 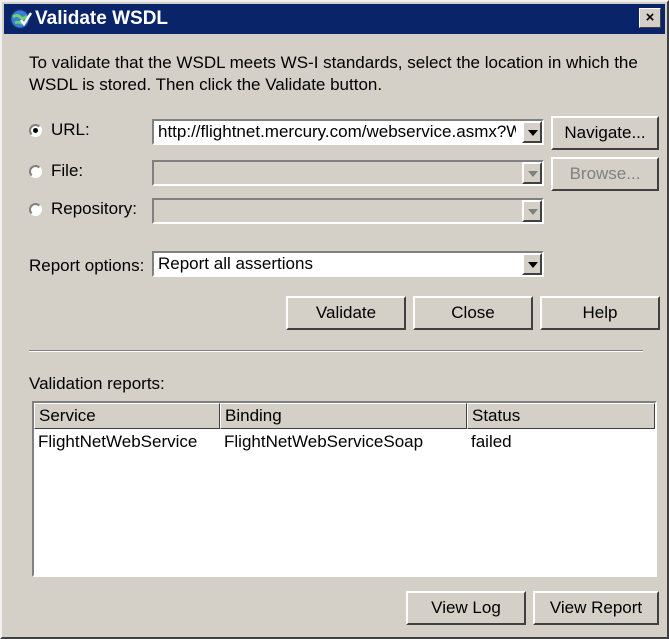 I want to click on report-options-value: Report all assertions, so click(x=235, y=263).